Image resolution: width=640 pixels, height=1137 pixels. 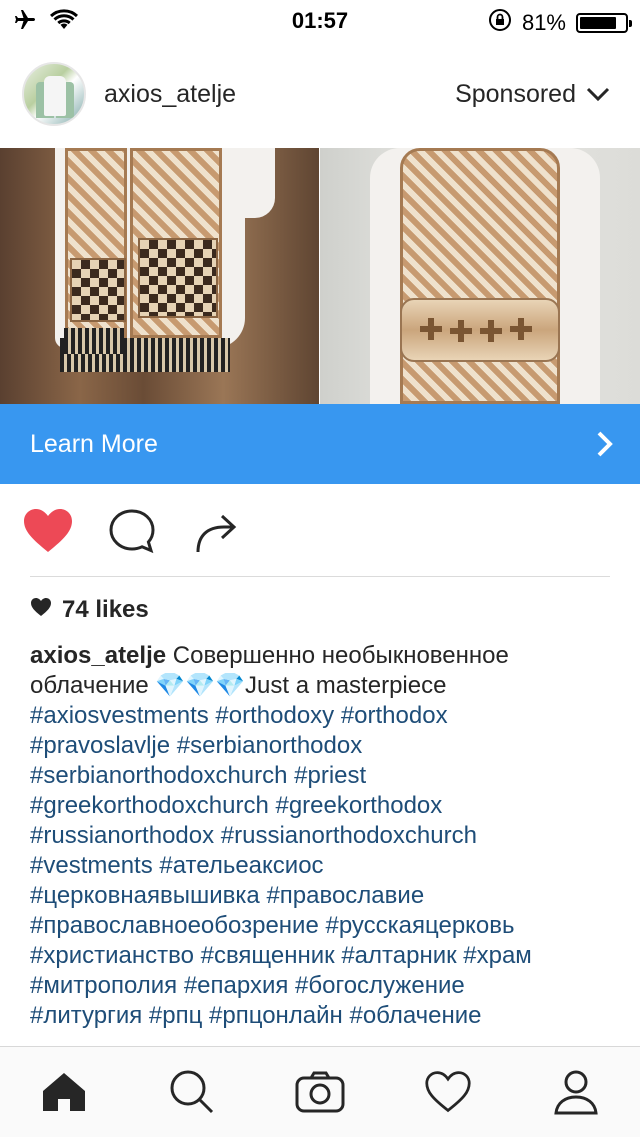 What do you see at coordinates (192, 1092) in the screenshot?
I see `search-icon` at bounding box center [192, 1092].